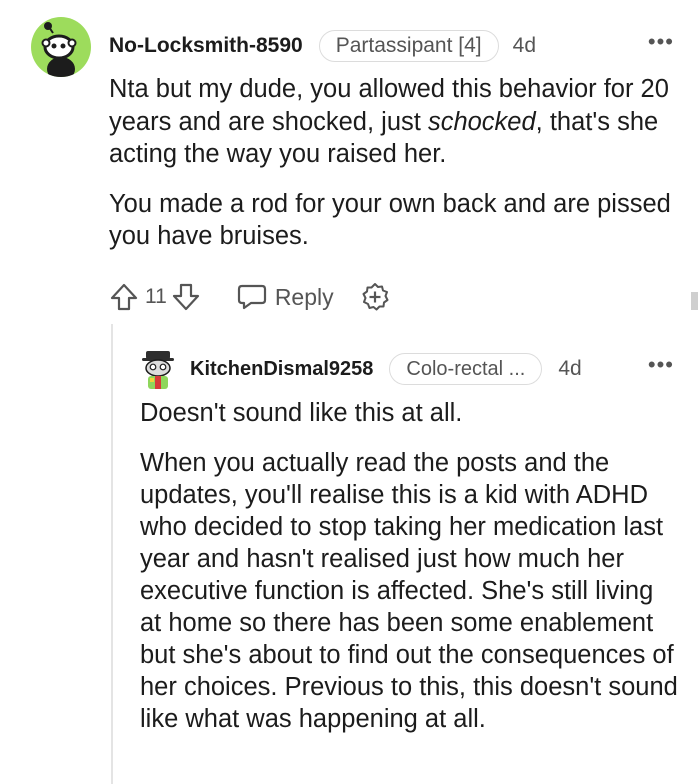  I want to click on scrollbar-thumb, so click(694, 301).